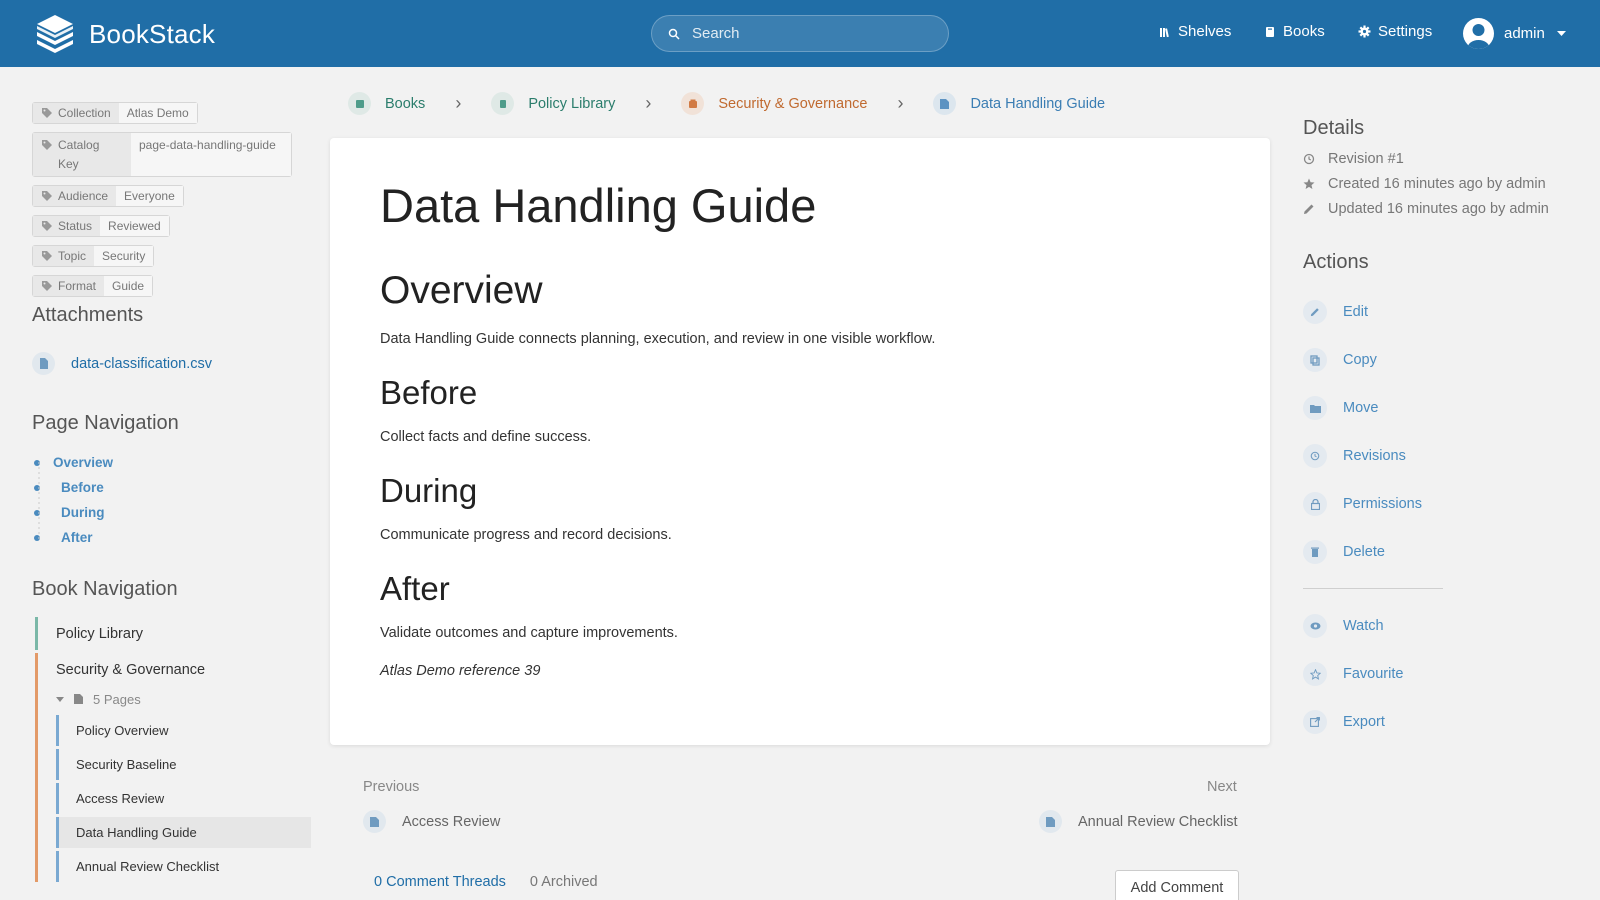 Image resolution: width=1600 pixels, height=900 pixels. Describe the element at coordinates (793, 103) in the screenshot. I see `breadcrumb-label: Security & Governance` at that location.